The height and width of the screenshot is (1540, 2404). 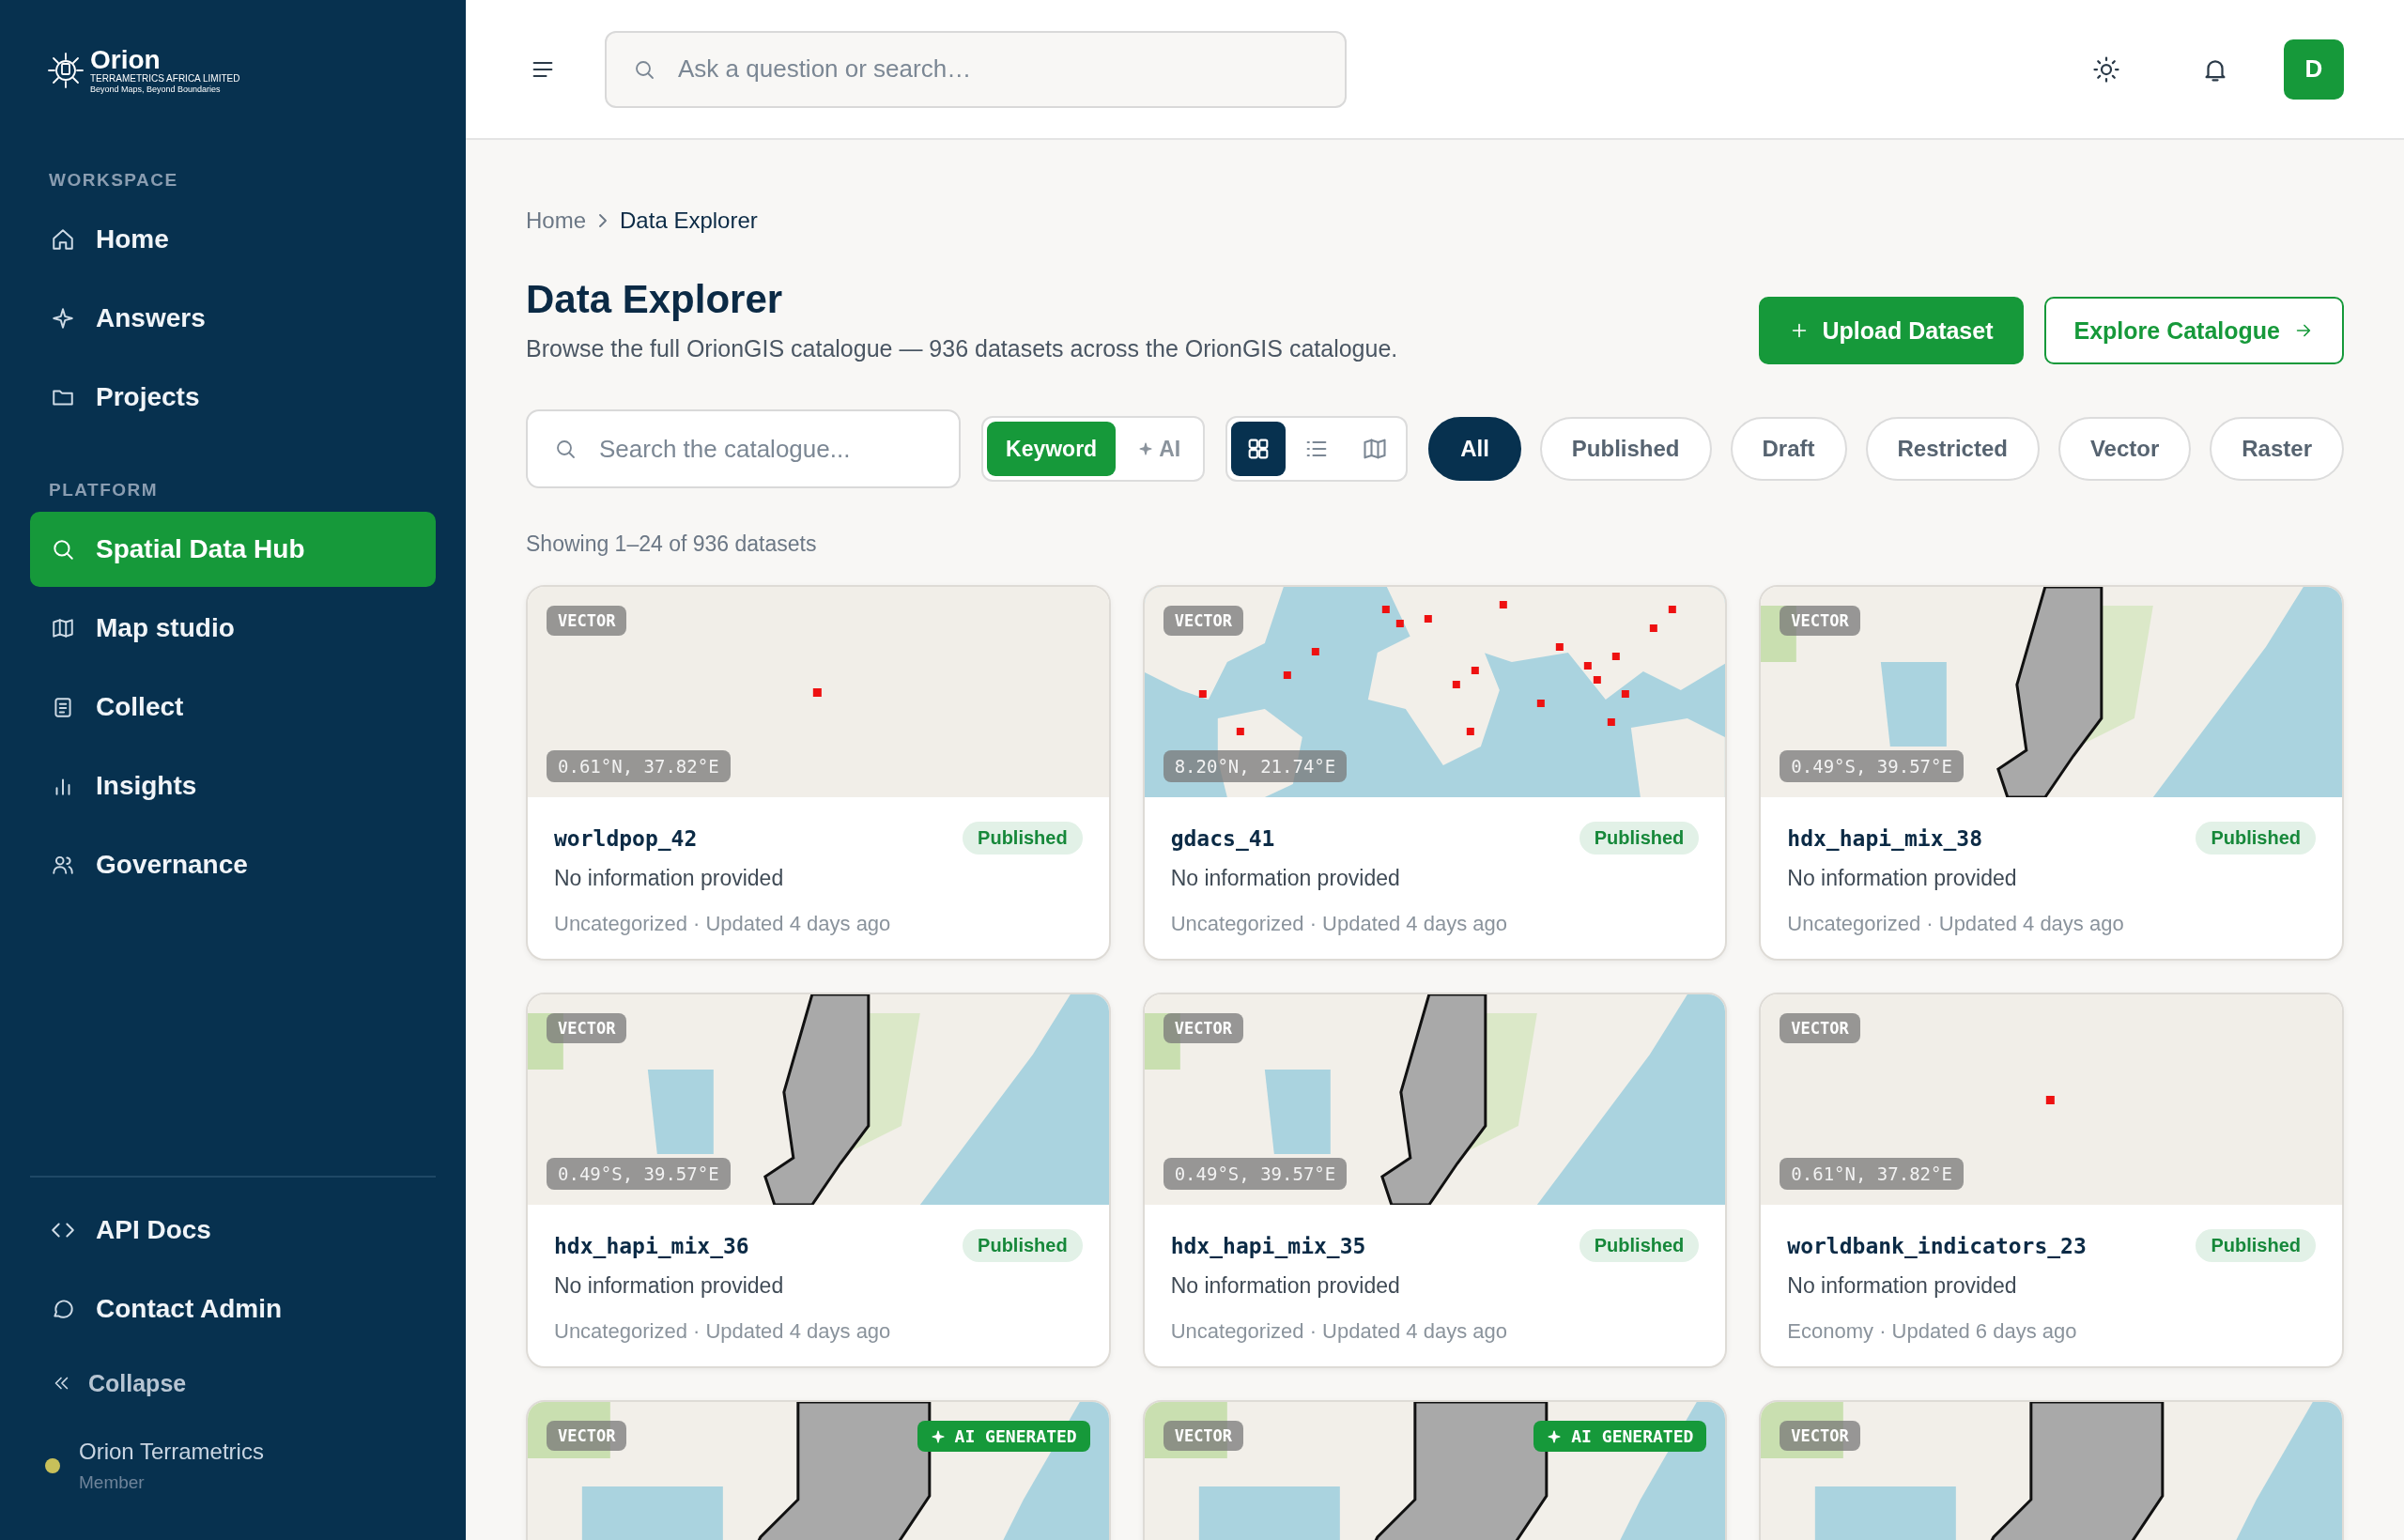 I want to click on explore-button: Explore Catalogue, so click(x=2193, y=330).